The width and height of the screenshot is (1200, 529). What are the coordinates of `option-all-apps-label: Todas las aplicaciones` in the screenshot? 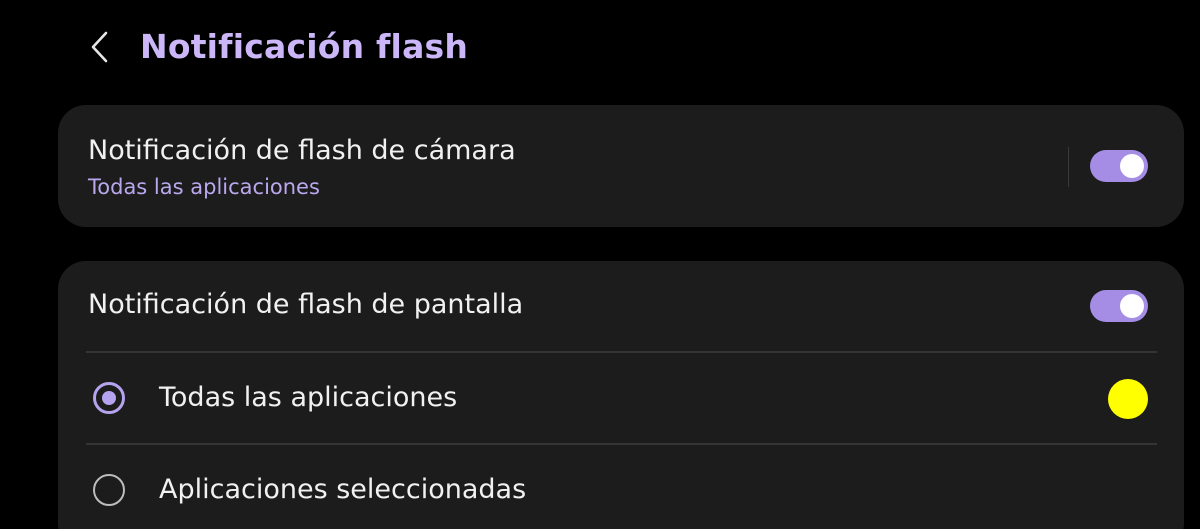 It's located at (308, 397).